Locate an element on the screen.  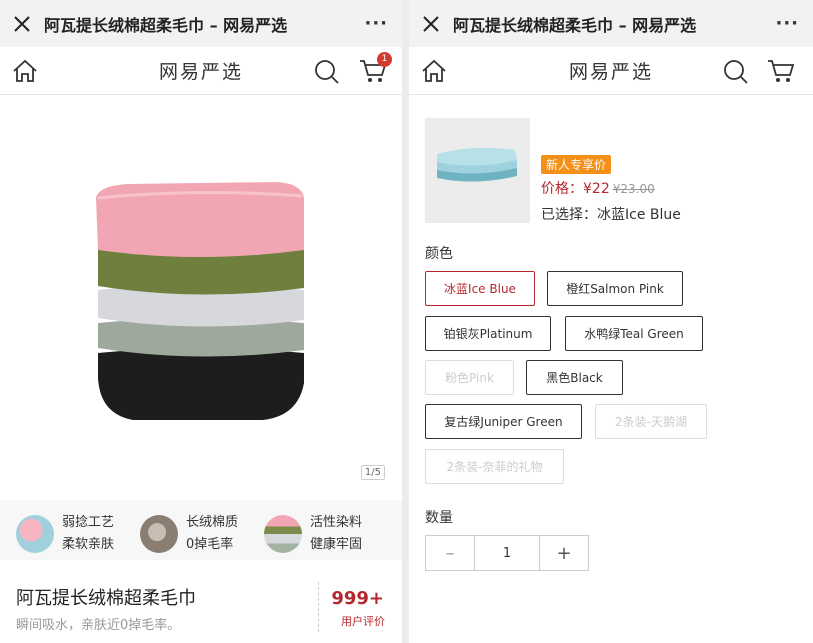
towel-blue-image is located at coordinates (477, 164).